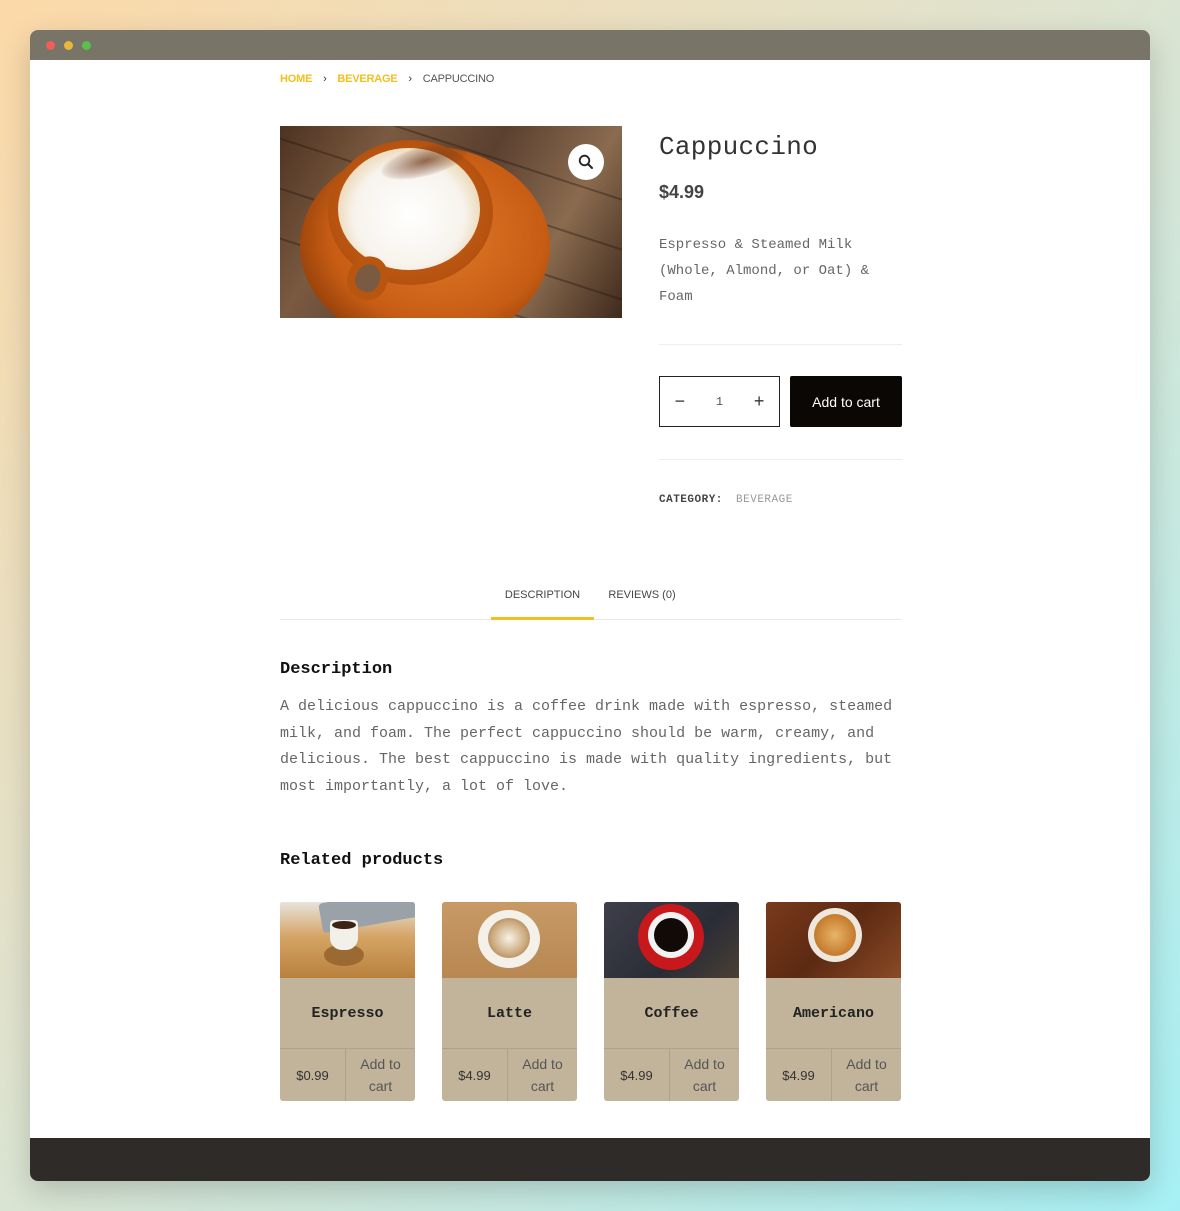  What do you see at coordinates (458, 79) in the screenshot?
I see `breadcrumb-current: CAPPUCCINO` at bounding box center [458, 79].